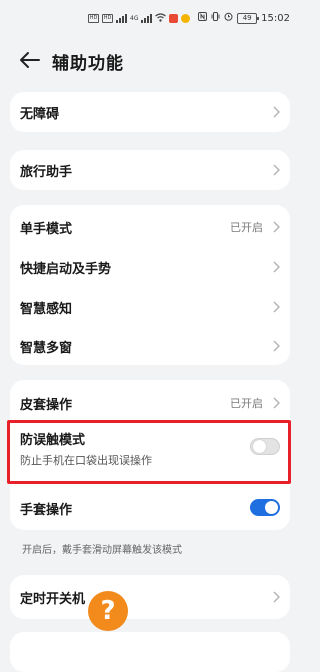 This screenshot has width=320, height=672. What do you see at coordinates (46, 510) in the screenshot?
I see `glove-mode-label: 手套操作` at bounding box center [46, 510].